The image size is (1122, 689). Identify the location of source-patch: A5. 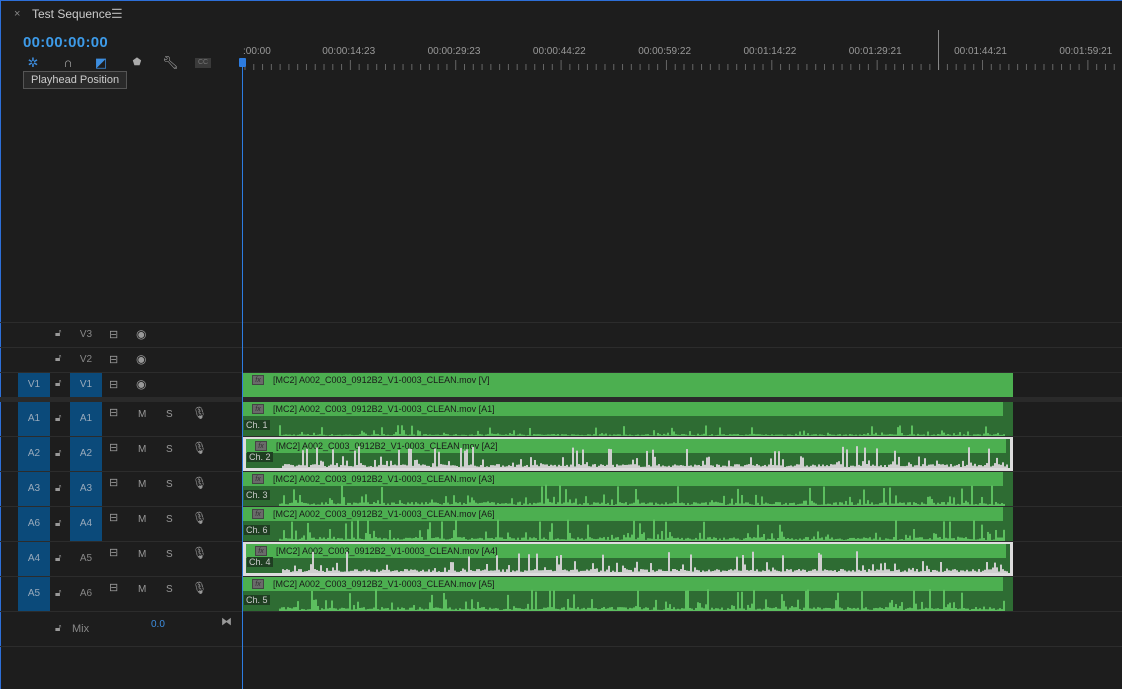
(34, 594).